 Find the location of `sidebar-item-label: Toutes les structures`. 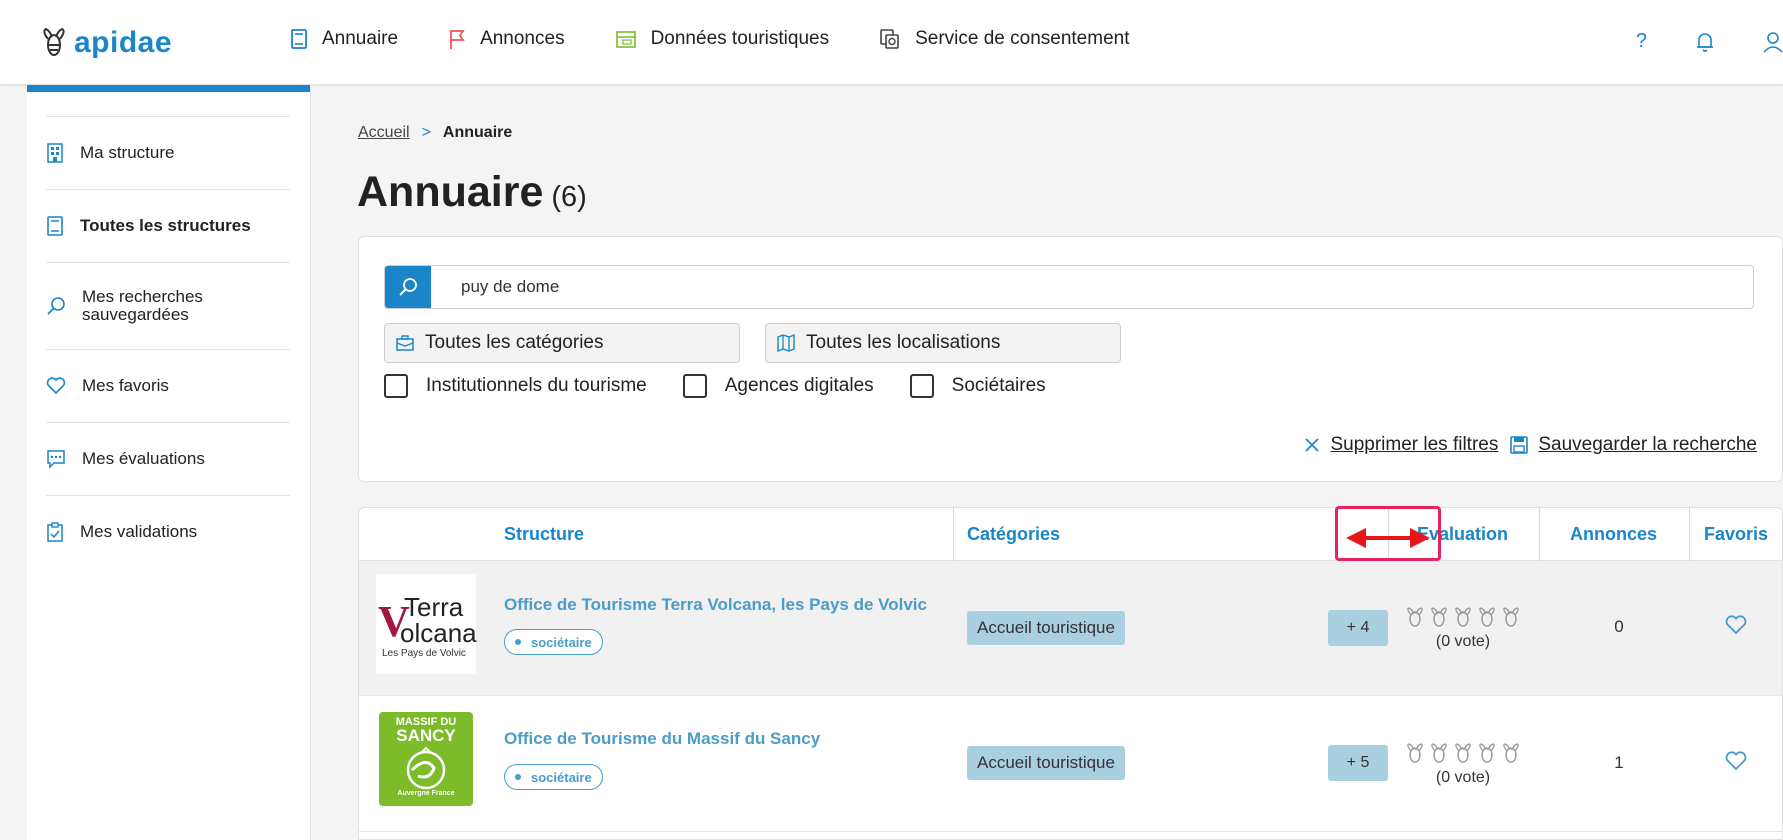

sidebar-item-label: Toutes les structures is located at coordinates (165, 225).